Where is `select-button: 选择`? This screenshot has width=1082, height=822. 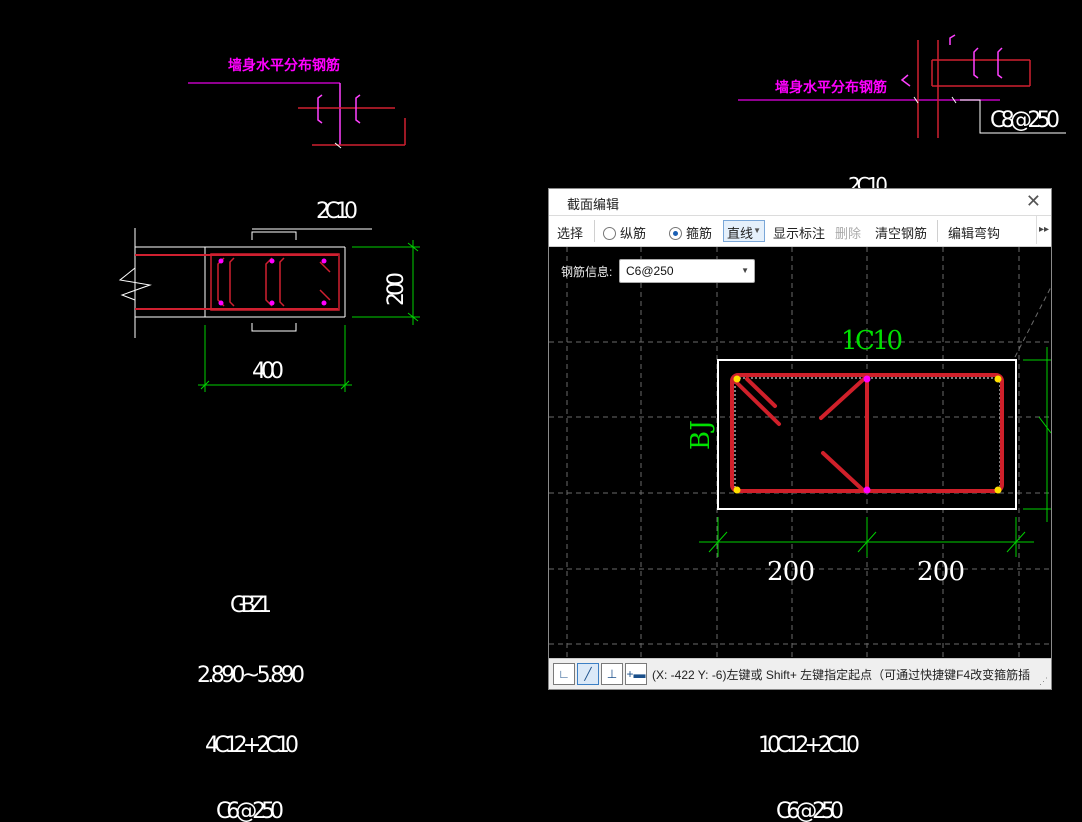
select-button: 选择 is located at coordinates (570, 232).